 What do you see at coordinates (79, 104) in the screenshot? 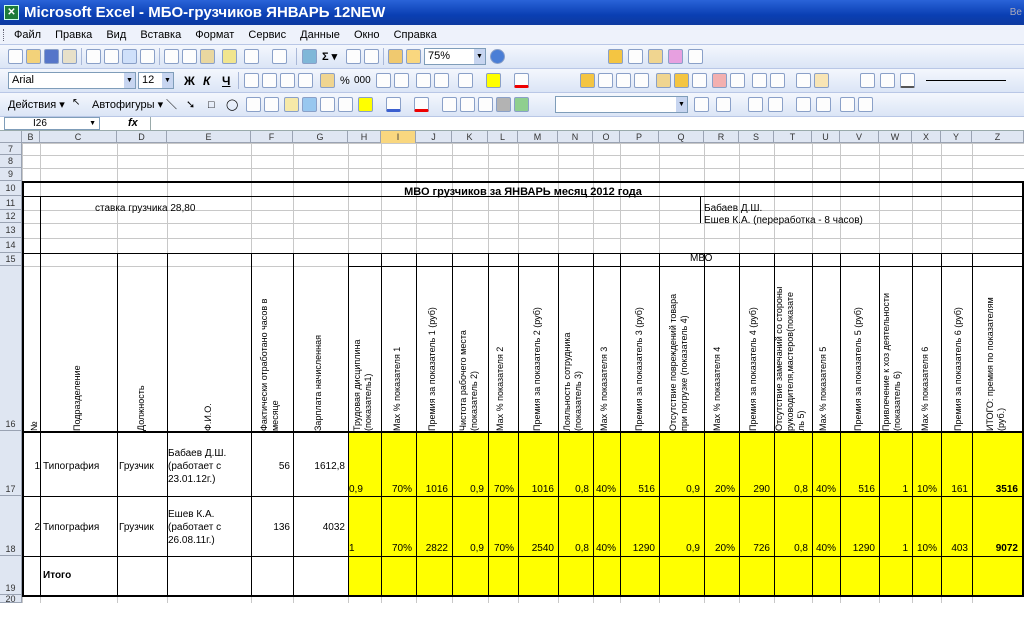
I see `select-objects-icon: ↖` at bounding box center [79, 104].